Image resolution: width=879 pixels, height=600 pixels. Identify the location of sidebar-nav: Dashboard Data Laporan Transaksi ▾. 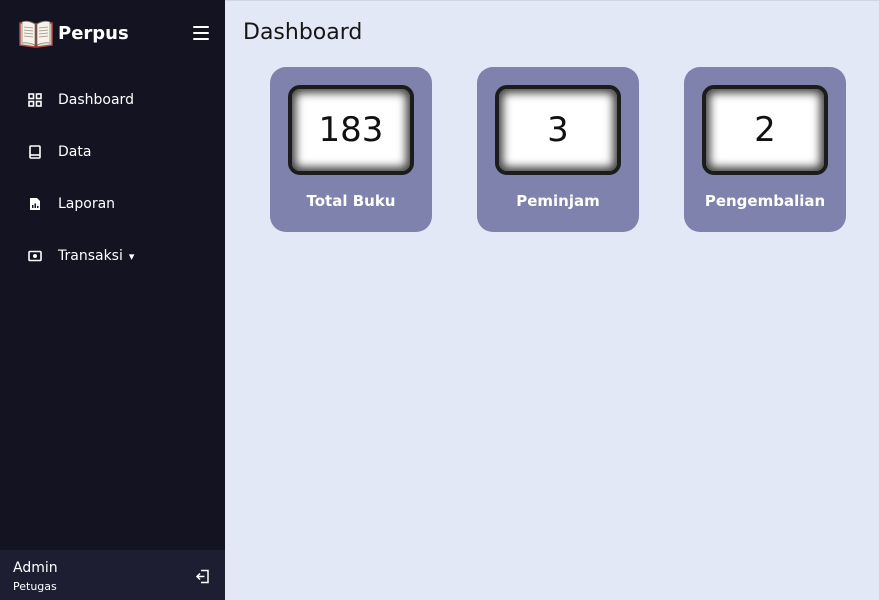
(112, 178).